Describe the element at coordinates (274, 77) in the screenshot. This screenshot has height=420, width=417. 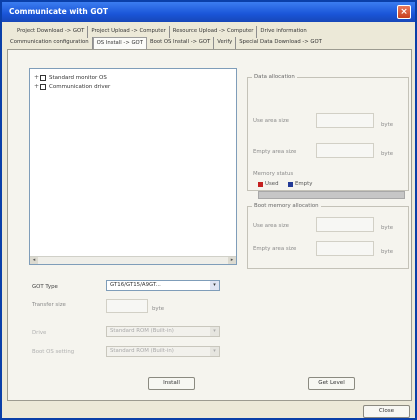
I see `group-title: Data allocation` at that location.